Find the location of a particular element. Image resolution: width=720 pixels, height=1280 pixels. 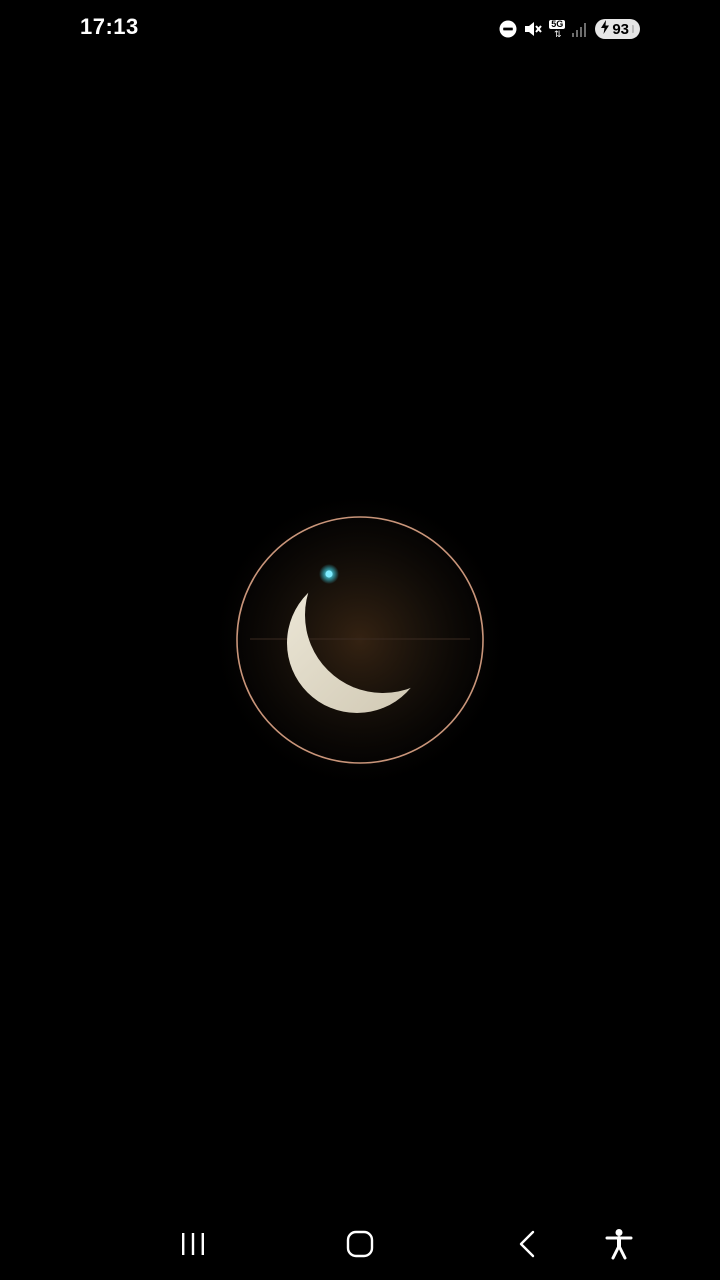

home-icon is located at coordinates (360, 1244).